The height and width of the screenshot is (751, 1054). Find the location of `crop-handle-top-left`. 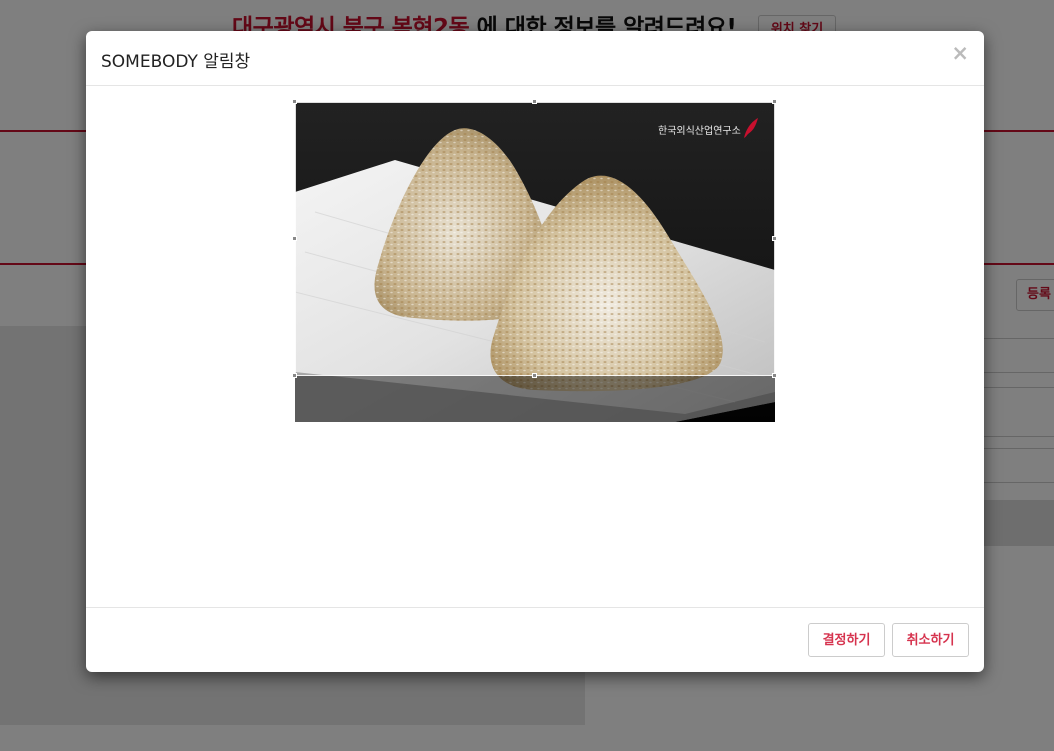

crop-handle-top-left is located at coordinates (294, 101).